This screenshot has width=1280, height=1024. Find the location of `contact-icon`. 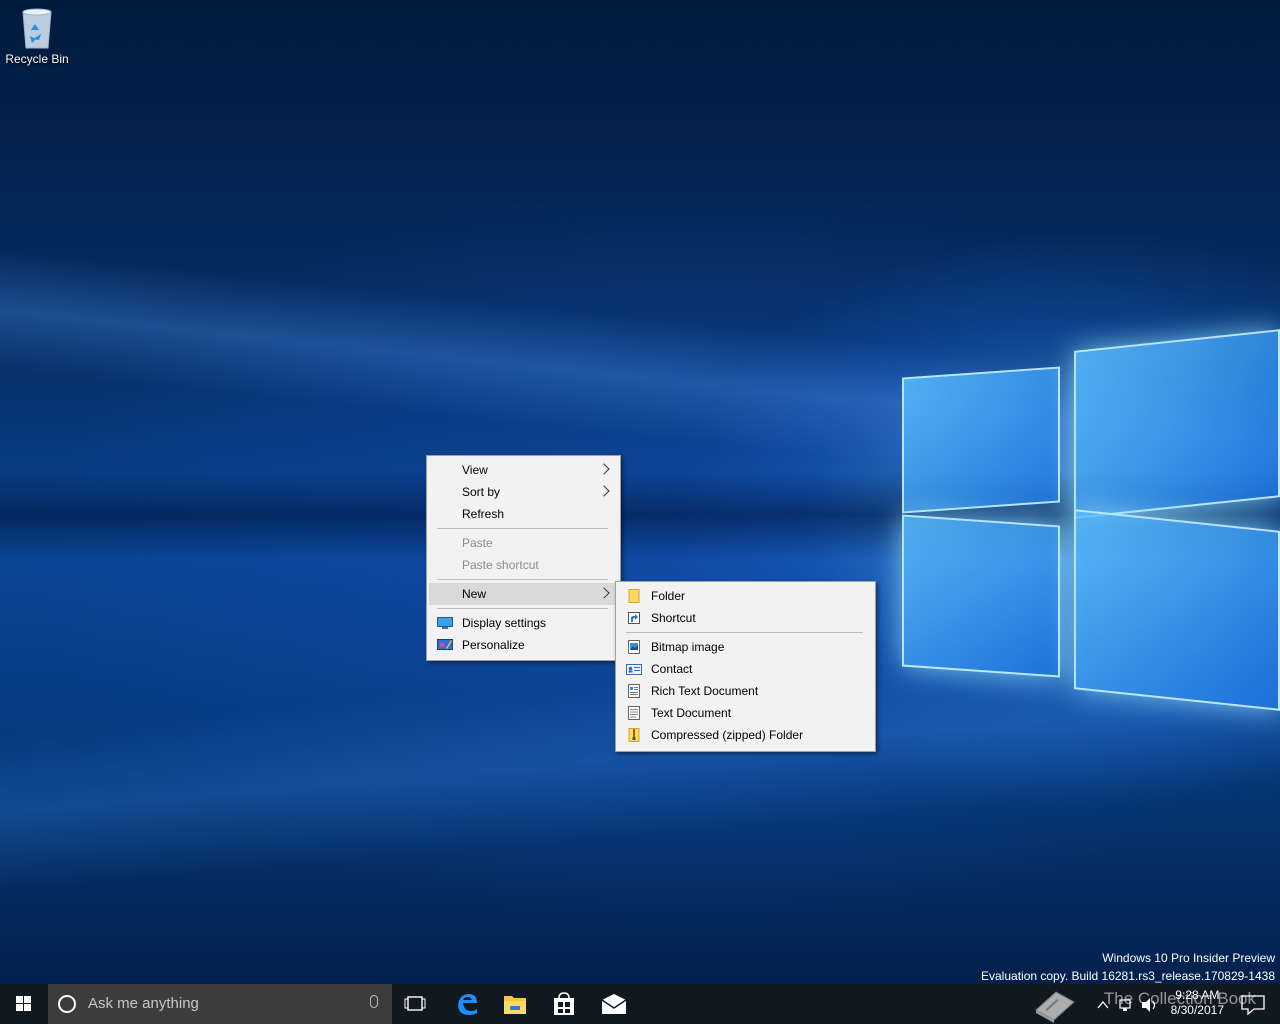

contact-icon is located at coordinates (634, 669).